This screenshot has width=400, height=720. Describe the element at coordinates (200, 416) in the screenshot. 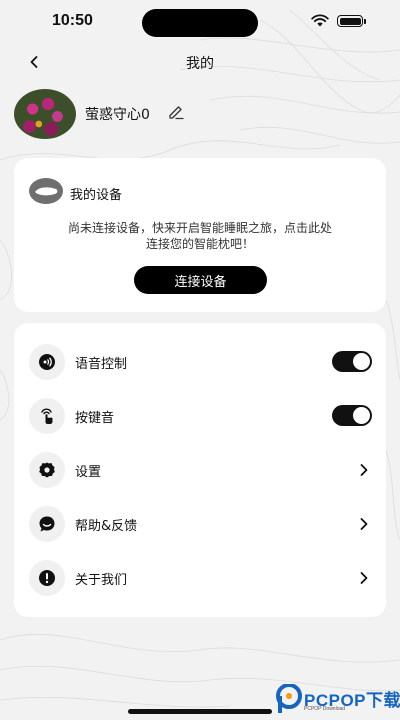

I see `settings-row-tap-sound: 按键音` at that location.